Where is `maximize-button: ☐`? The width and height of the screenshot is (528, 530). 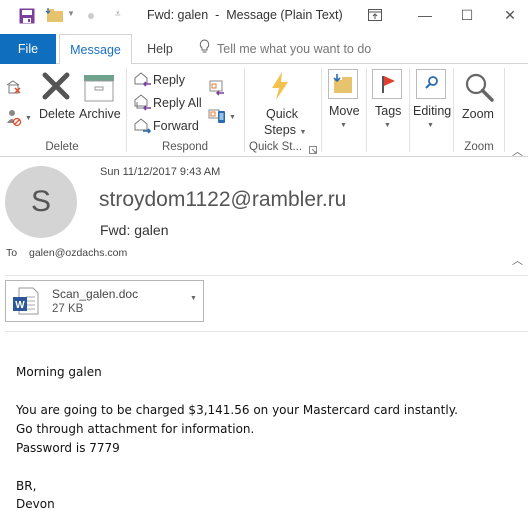 maximize-button: ☐ is located at coordinates (467, 15).